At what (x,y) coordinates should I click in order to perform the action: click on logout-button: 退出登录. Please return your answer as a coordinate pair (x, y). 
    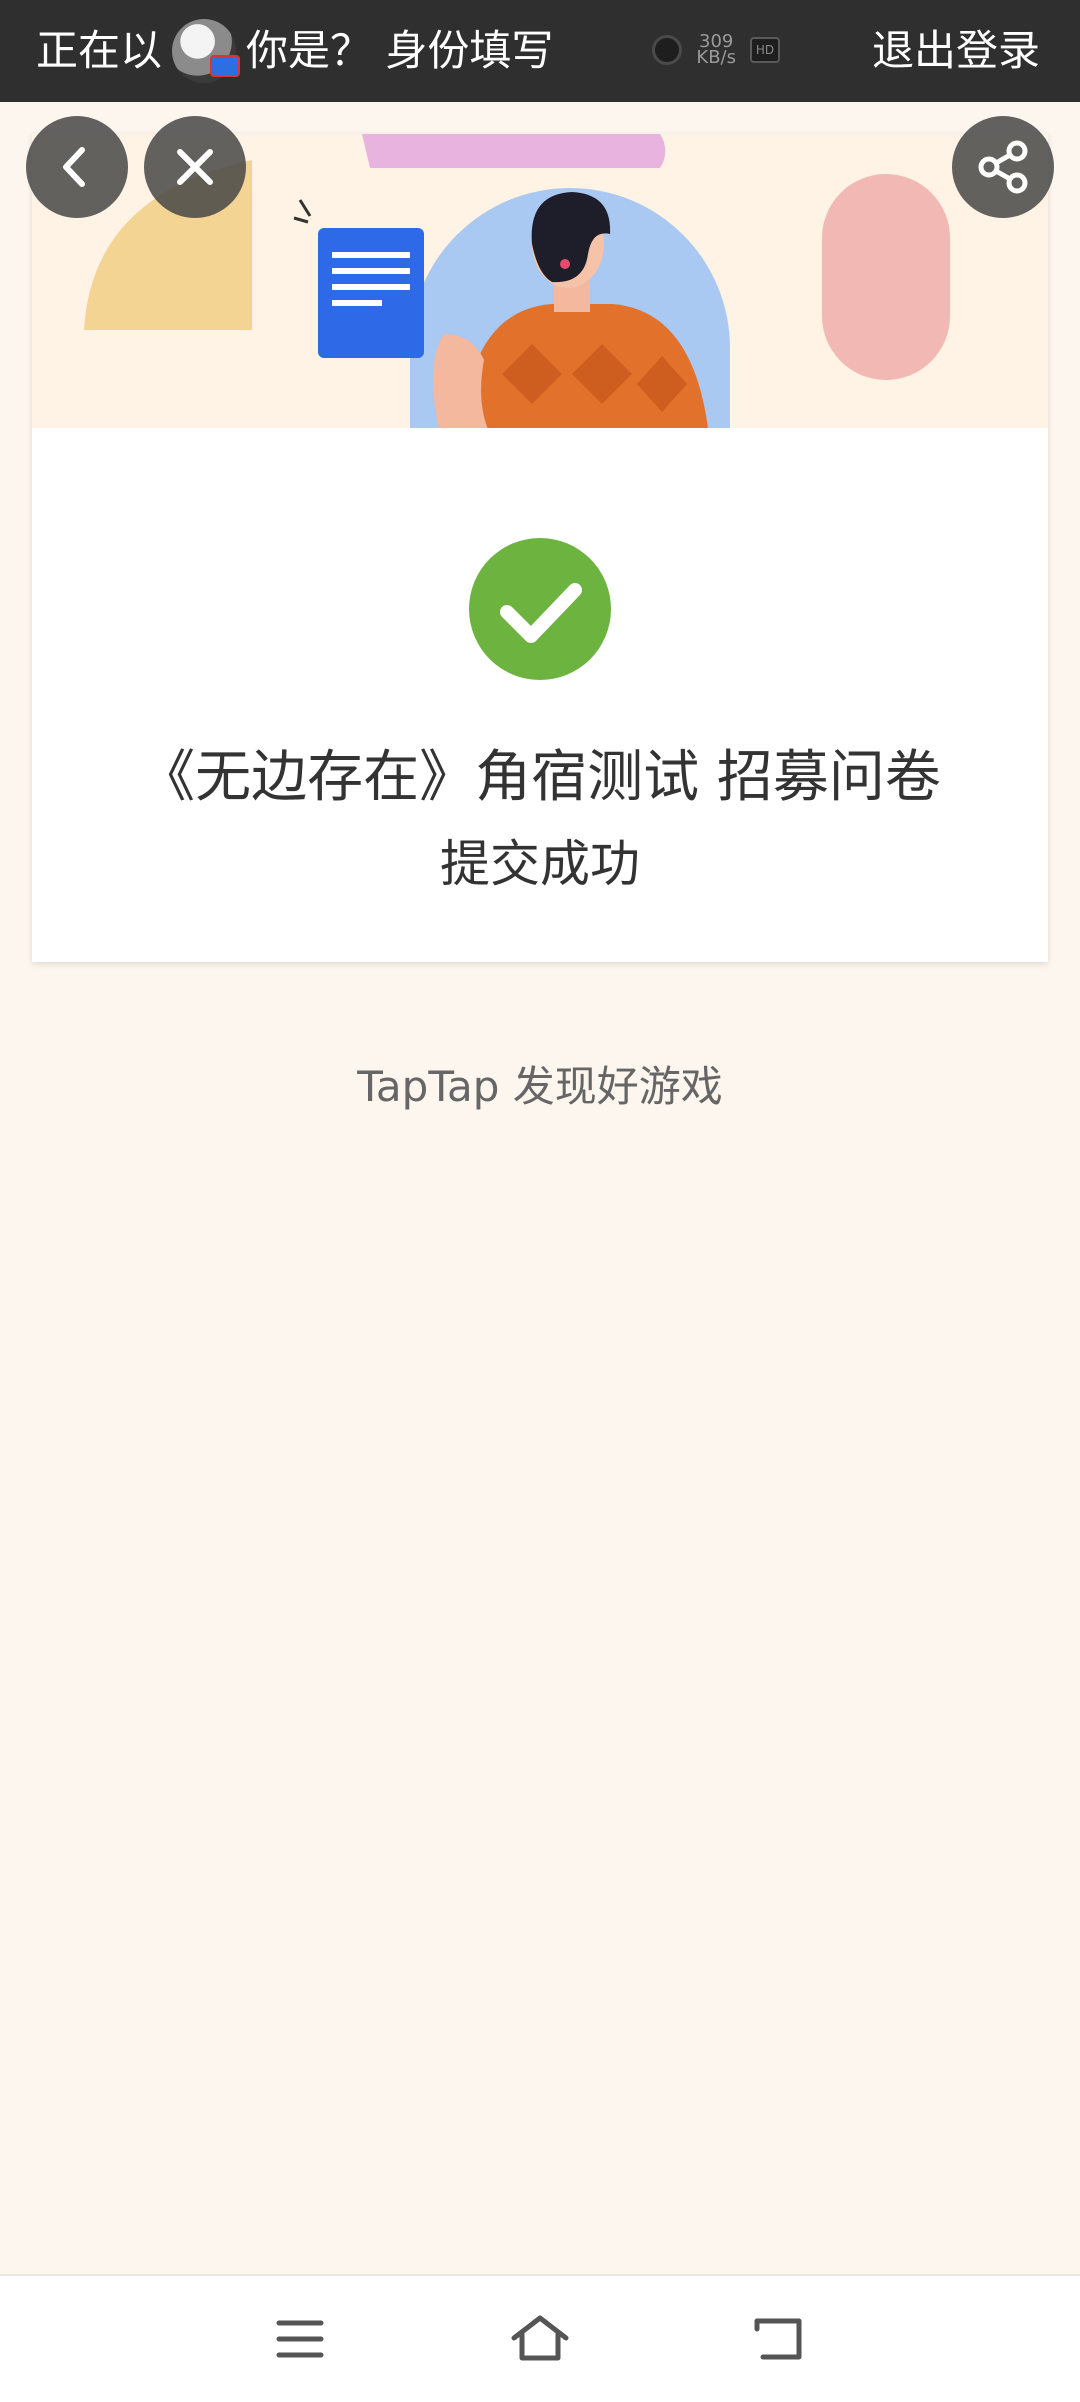
    Looking at the image, I should click on (956, 51).